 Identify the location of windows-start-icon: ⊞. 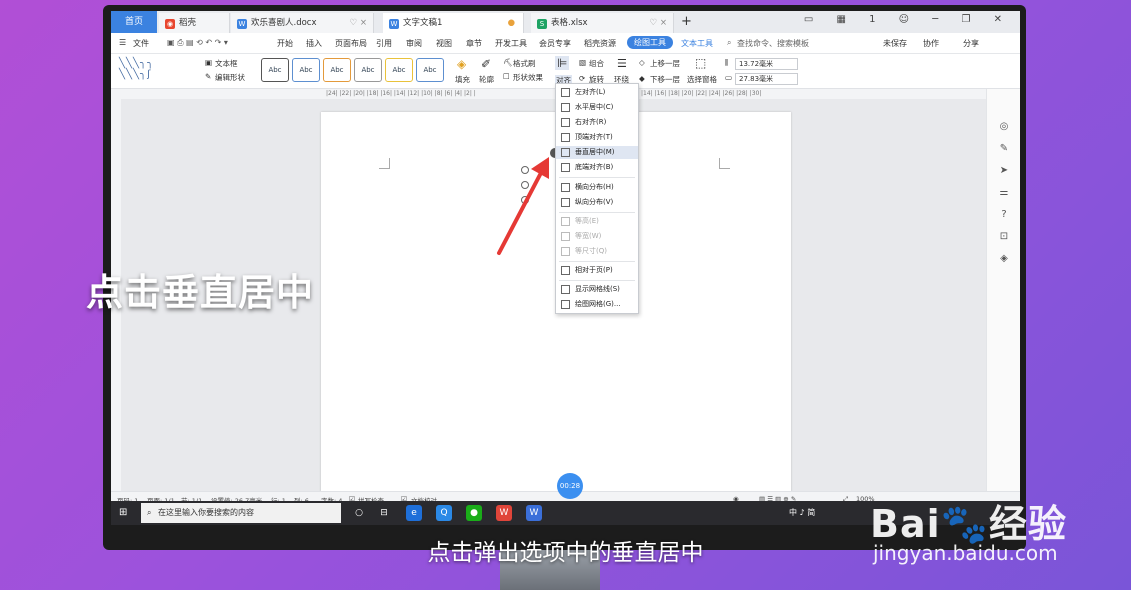
(124, 512).